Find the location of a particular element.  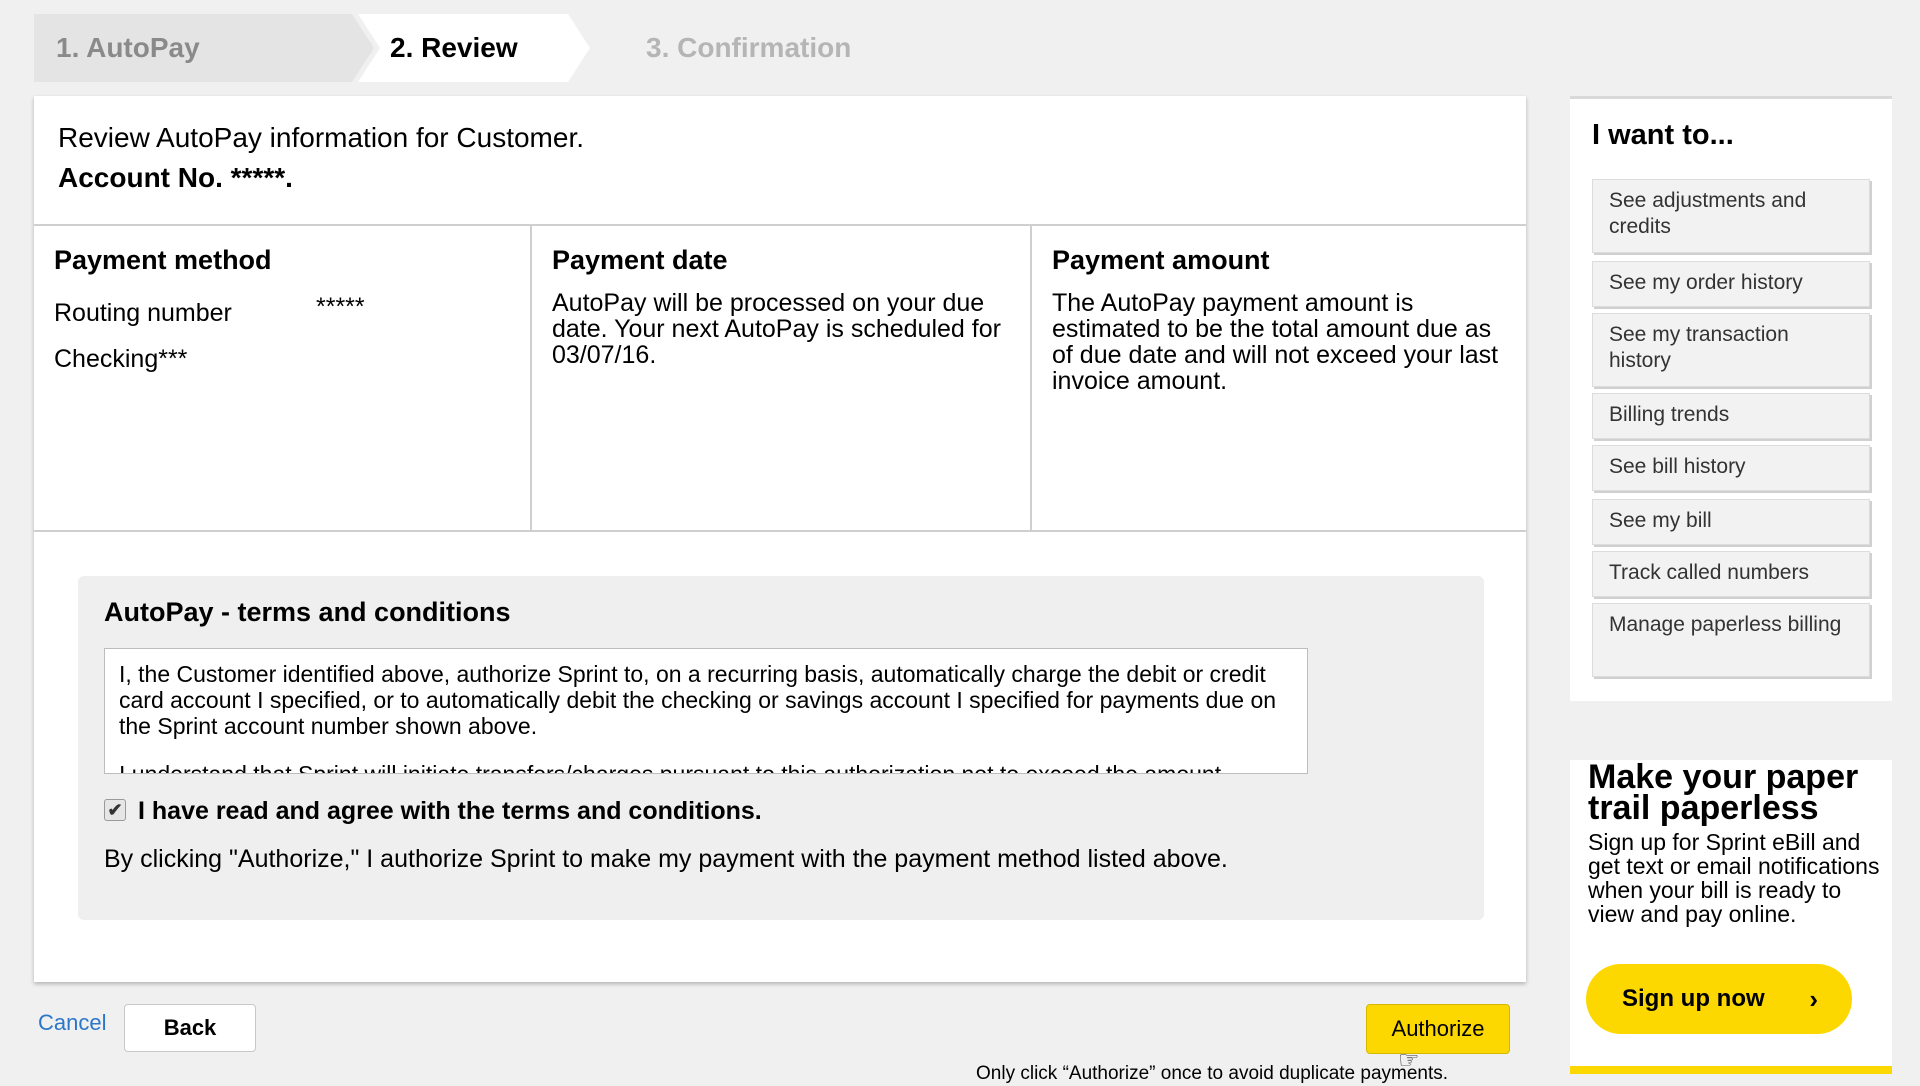

payment-amount-heading: Payment amount is located at coordinates (1161, 260).